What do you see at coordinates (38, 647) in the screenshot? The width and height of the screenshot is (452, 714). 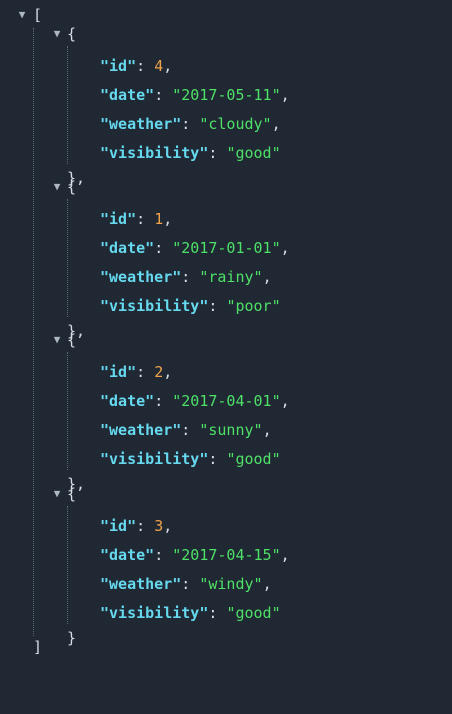 I see `root-close-bracket: ]` at bounding box center [38, 647].